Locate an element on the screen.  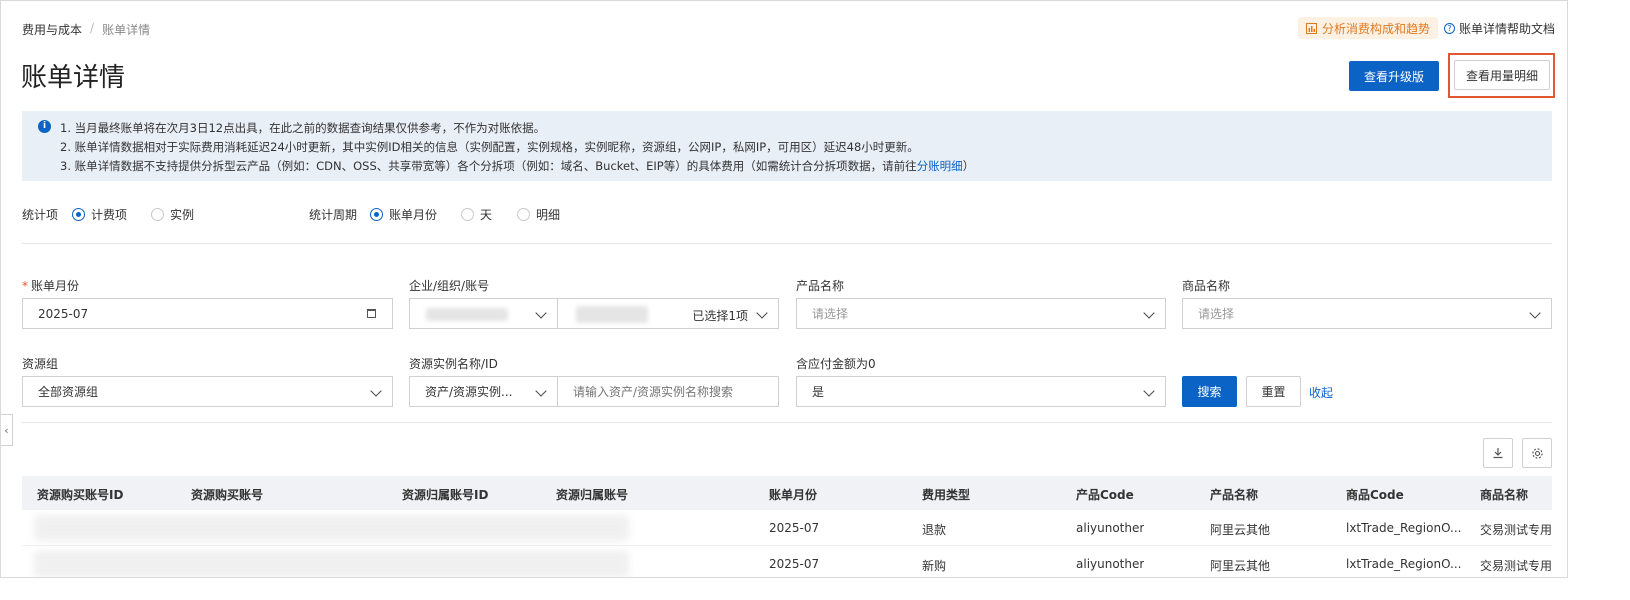
info-icon: i is located at coordinates (44, 126).